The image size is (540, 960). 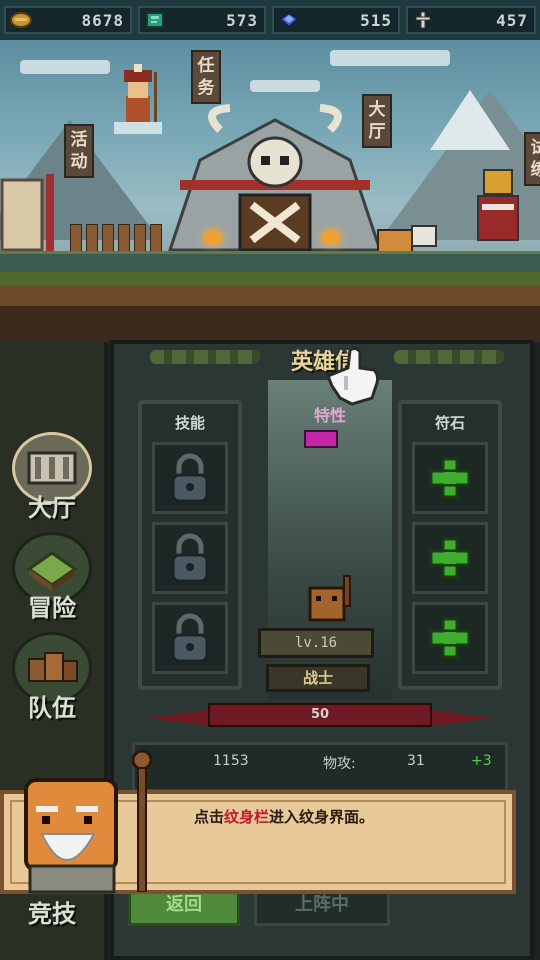 What do you see at coordinates (68, 20) in the screenshot?
I see `gold-counter: 8678` at bounding box center [68, 20].